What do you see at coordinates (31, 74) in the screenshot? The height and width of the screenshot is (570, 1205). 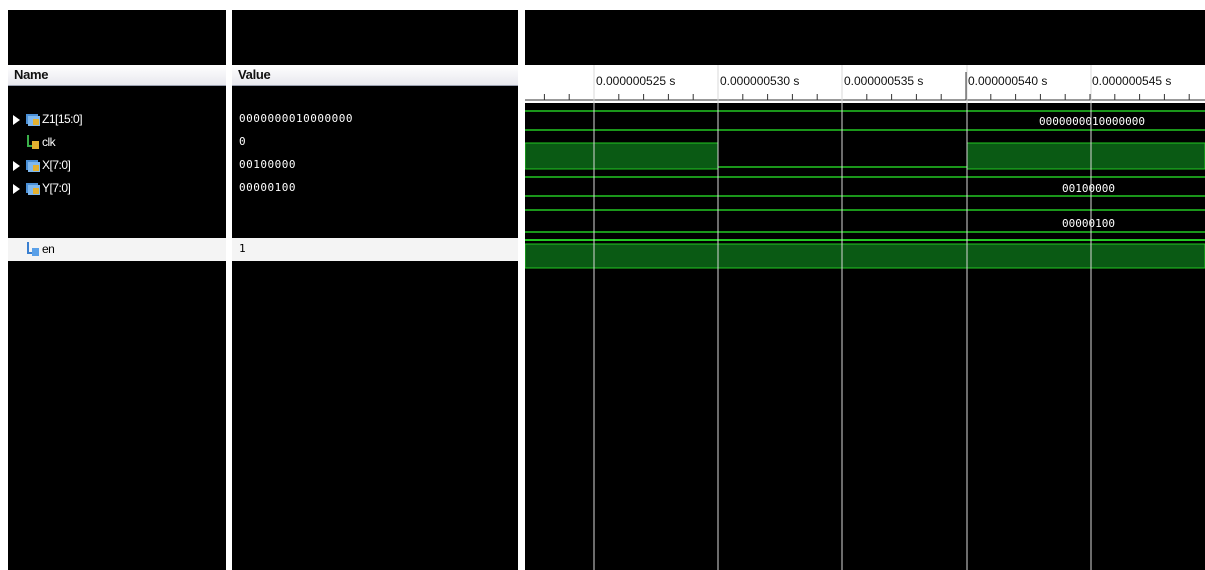 I see `name-header-label: Name` at bounding box center [31, 74].